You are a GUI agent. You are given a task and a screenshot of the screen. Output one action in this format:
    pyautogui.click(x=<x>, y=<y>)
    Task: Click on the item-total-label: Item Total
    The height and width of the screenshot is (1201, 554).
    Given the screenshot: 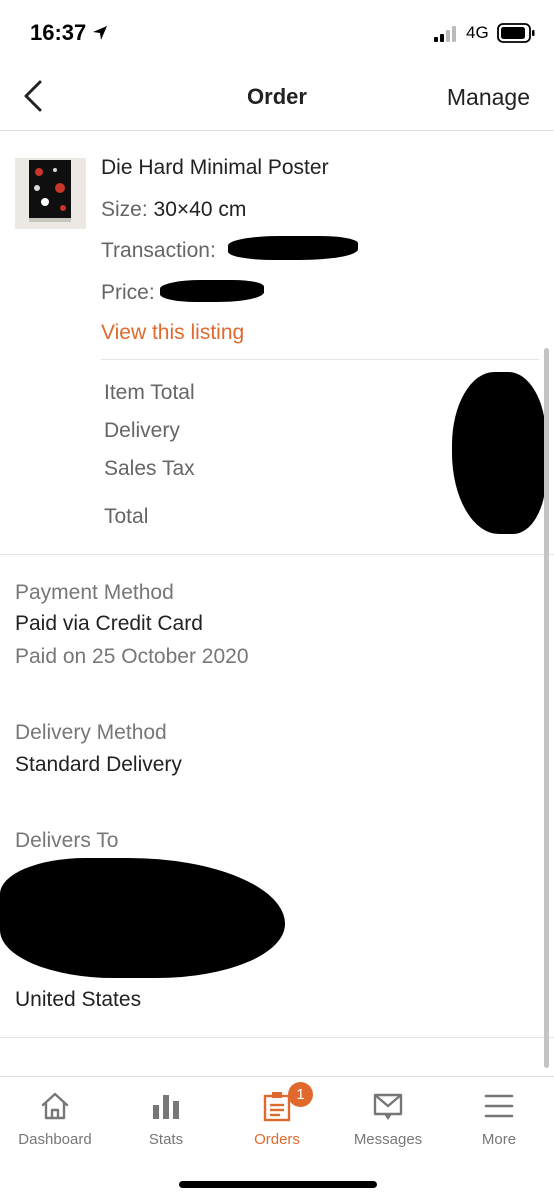 What is the action you would take?
    pyautogui.click(x=149, y=392)
    